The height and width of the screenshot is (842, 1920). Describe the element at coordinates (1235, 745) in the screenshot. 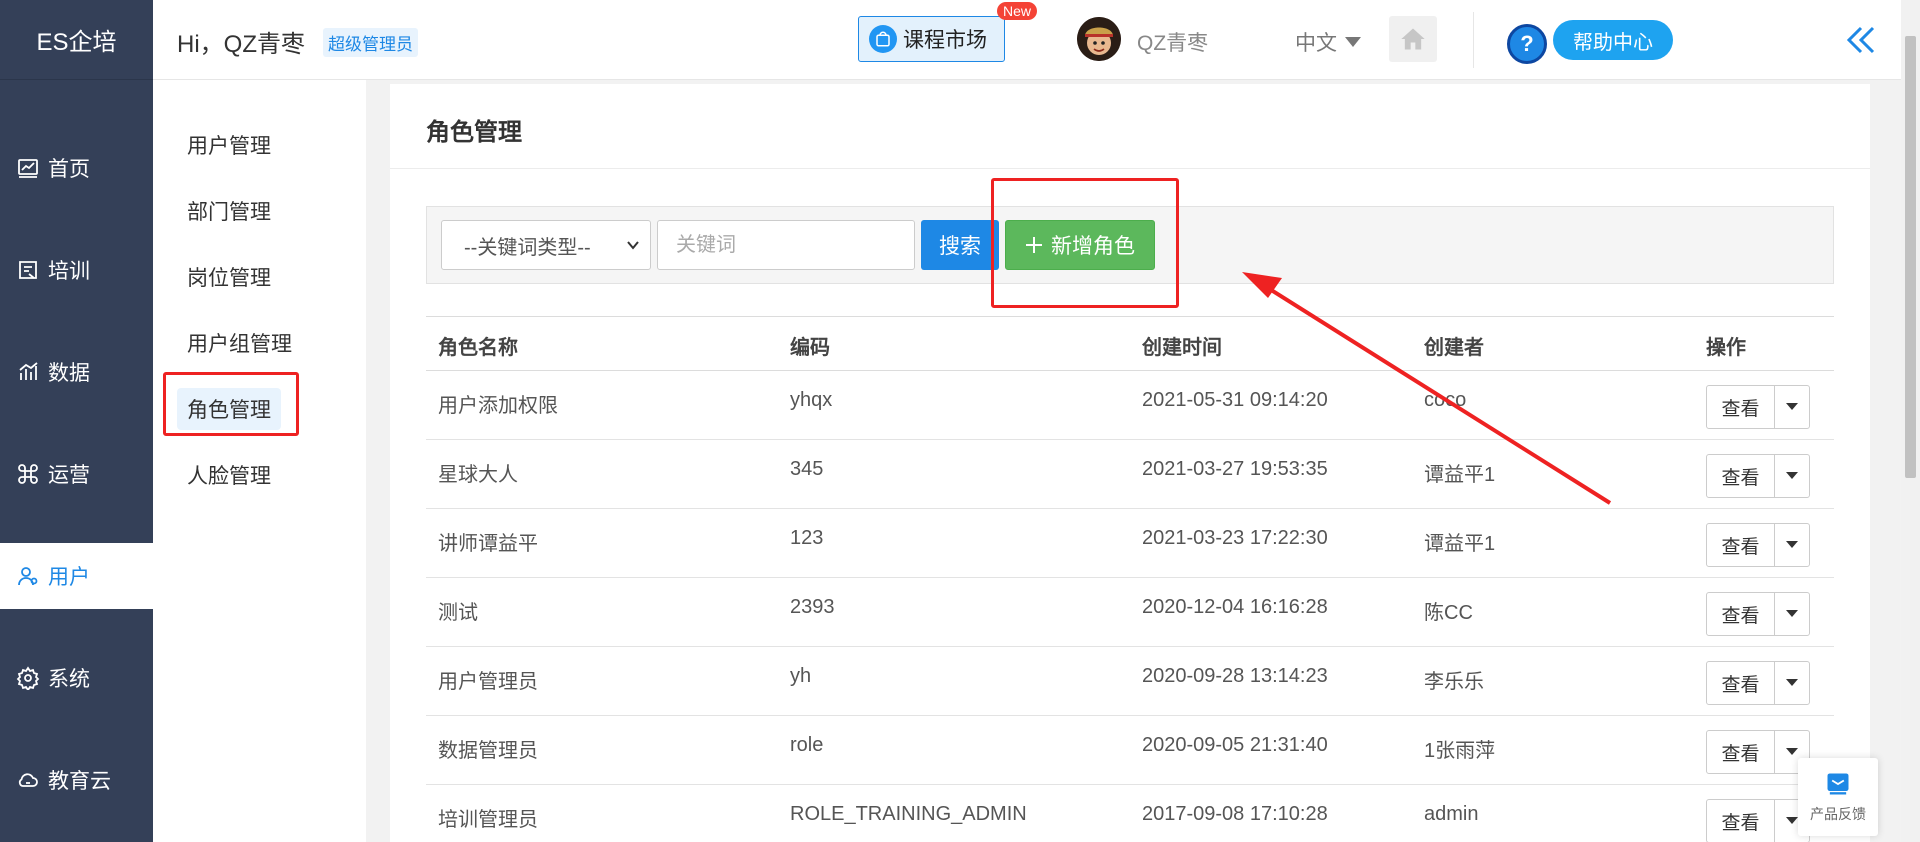

I see `created-time-cell: 2020-09-05 21:31:40` at that location.